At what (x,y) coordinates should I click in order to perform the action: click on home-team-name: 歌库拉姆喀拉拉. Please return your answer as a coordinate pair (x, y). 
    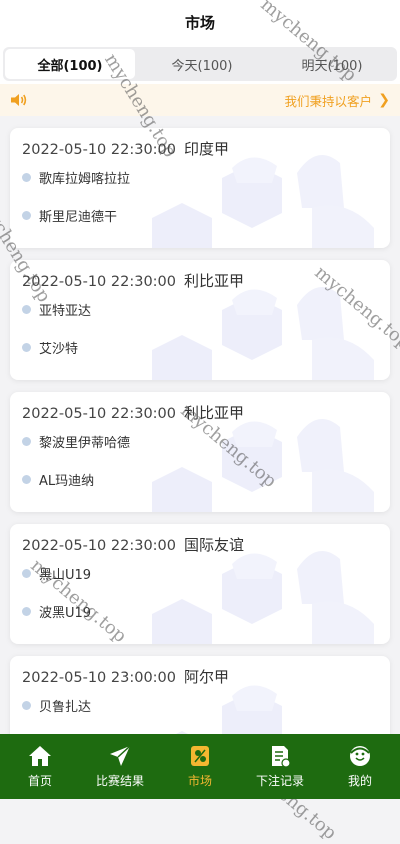
    Looking at the image, I should click on (85, 179).